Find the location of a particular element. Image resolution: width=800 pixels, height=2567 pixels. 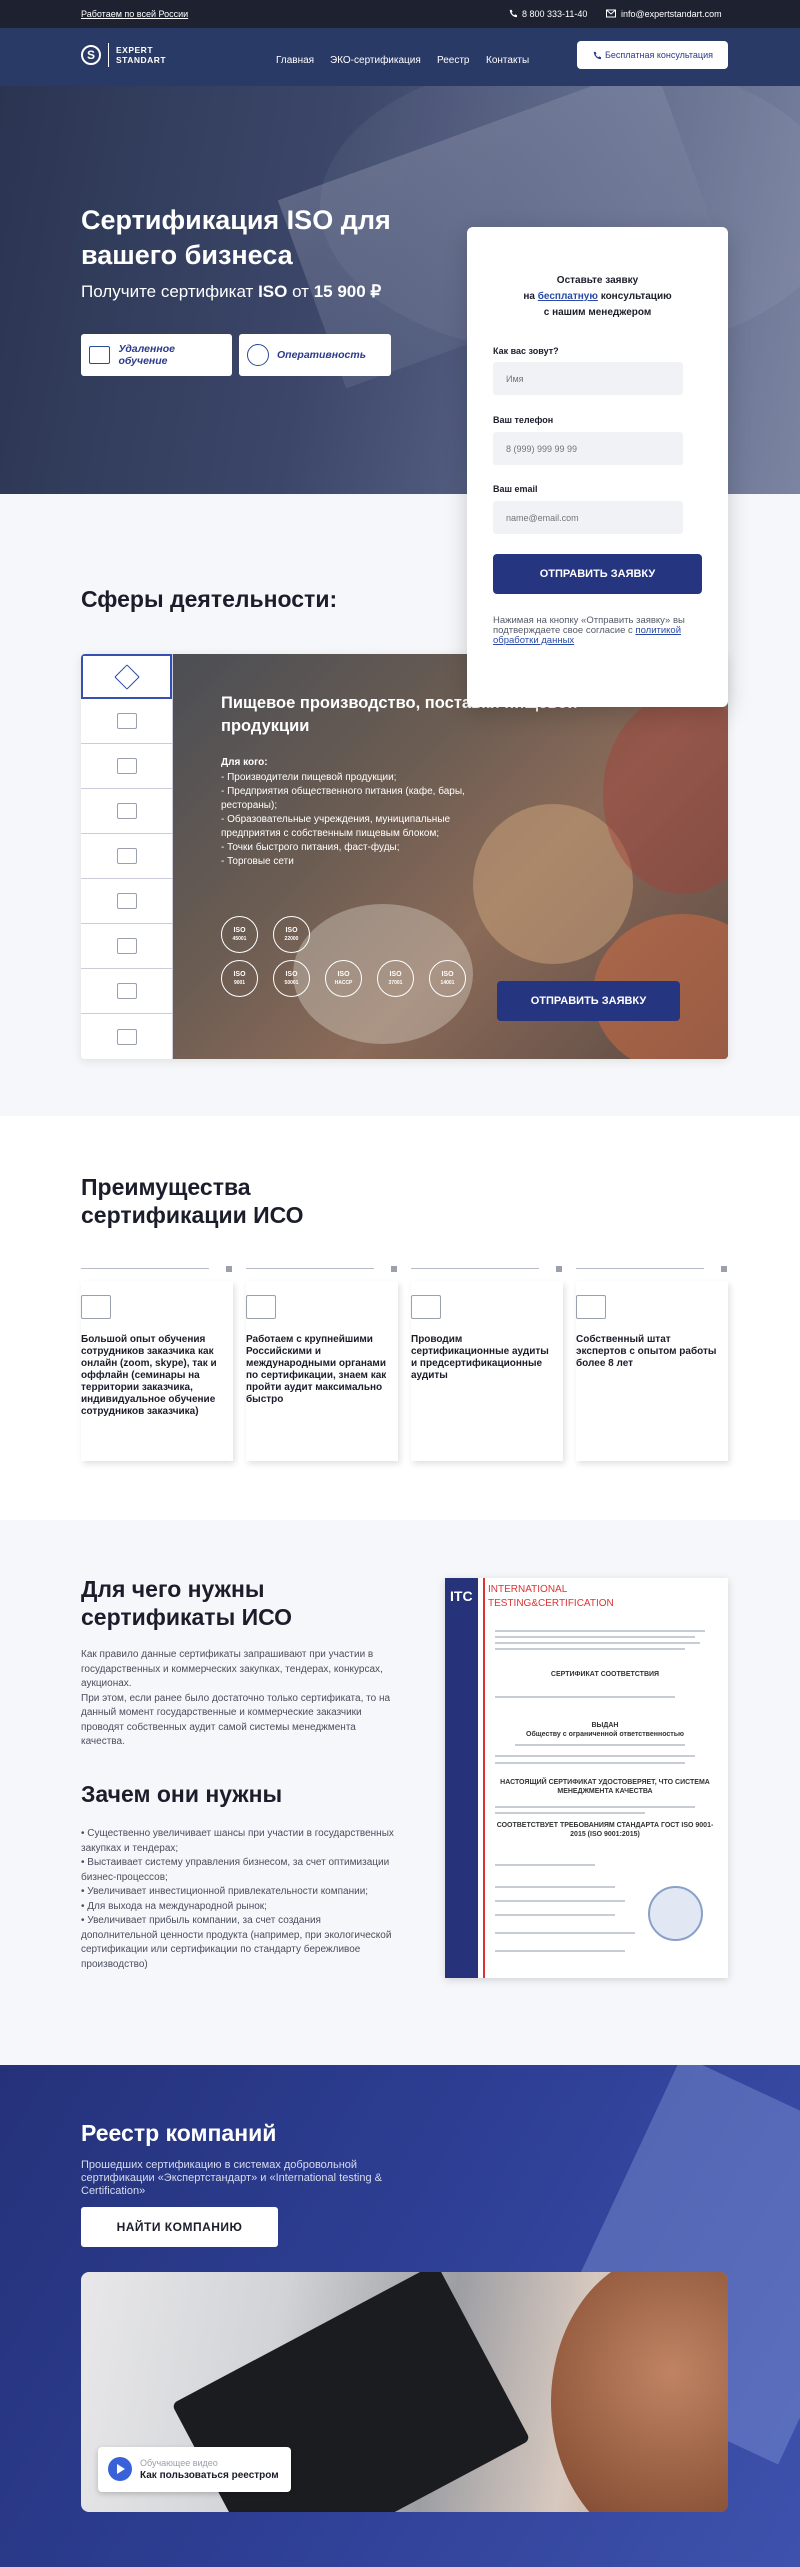

remote-learning-button: Удаленное обучение is located at coordinates (156, 355).